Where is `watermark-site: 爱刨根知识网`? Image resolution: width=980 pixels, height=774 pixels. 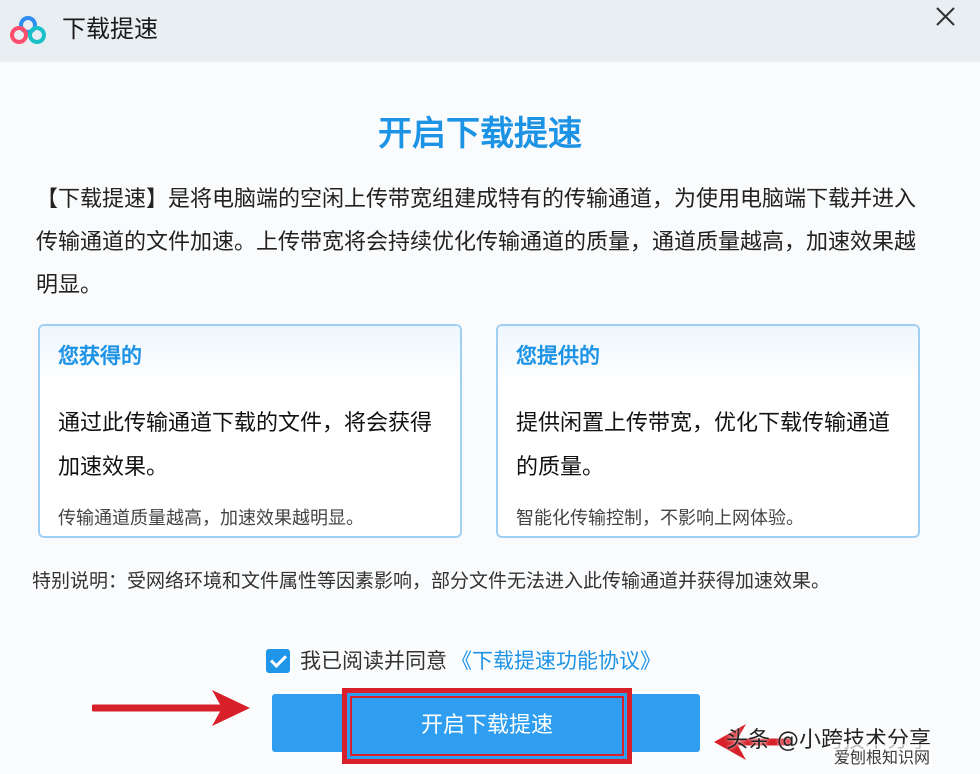
watermark-site: 爱刨根知识网 is located at coordinates (882, 756).